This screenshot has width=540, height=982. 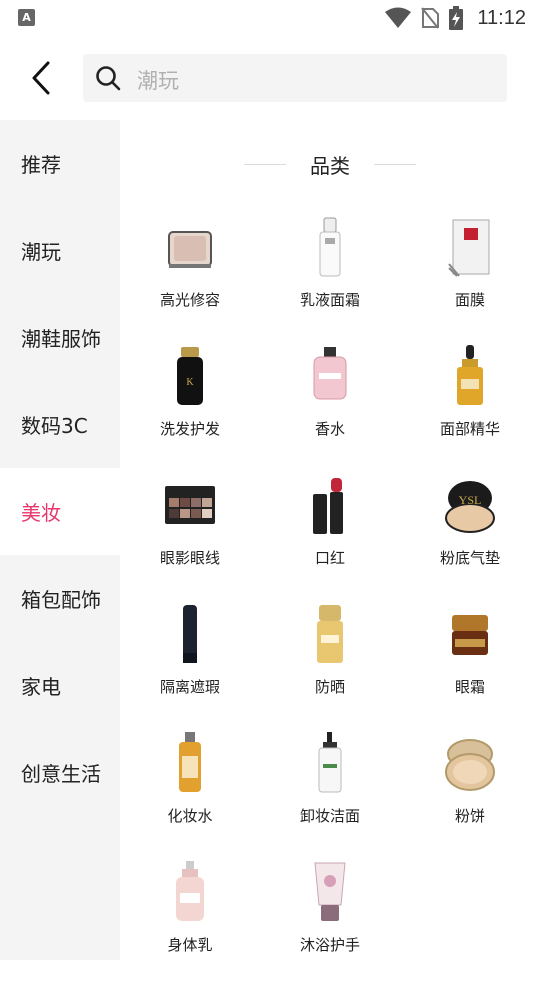 I want to click on perfume-bottle-icon, so click(x=330, y=376).